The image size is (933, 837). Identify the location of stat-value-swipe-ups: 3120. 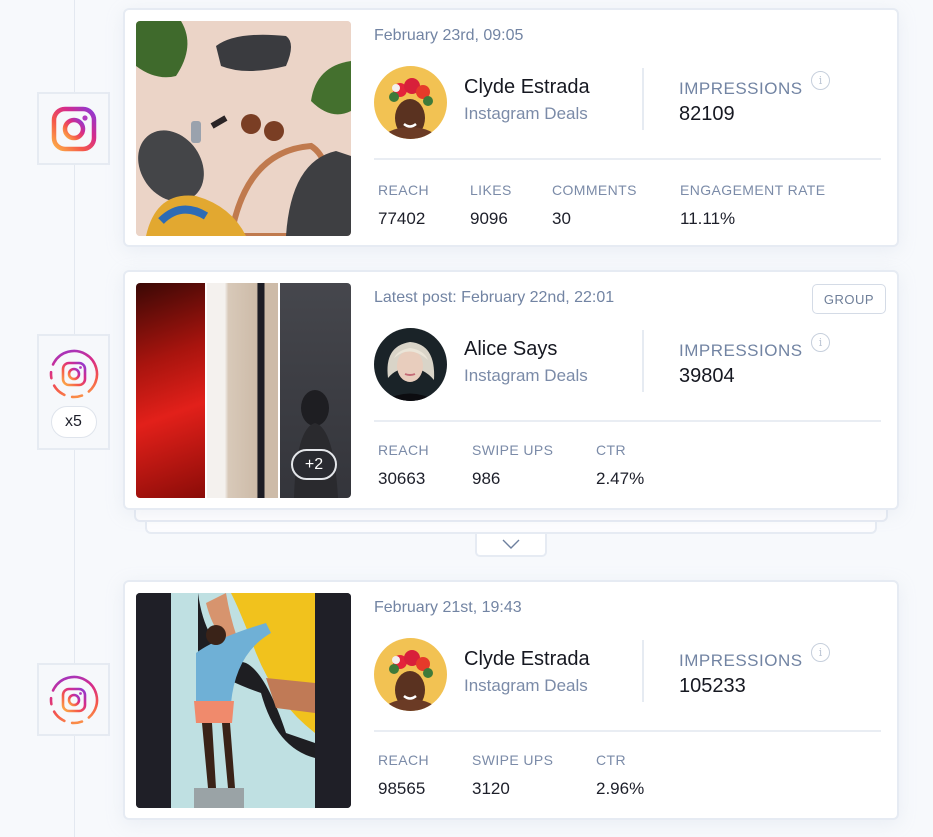
(491, 788).